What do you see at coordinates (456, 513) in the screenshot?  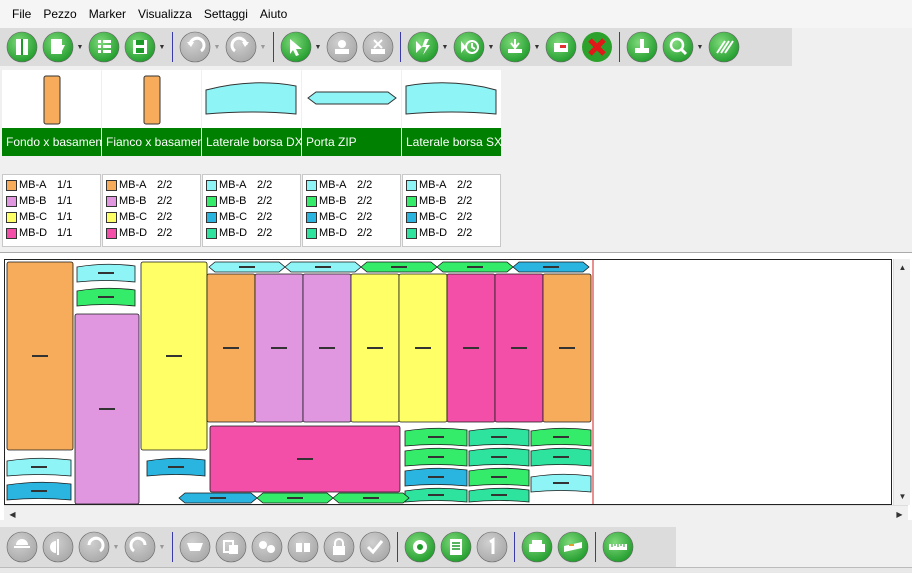 I see `horizontal-scrollbar: ◀ ▶` at bounding box center [456, 513].